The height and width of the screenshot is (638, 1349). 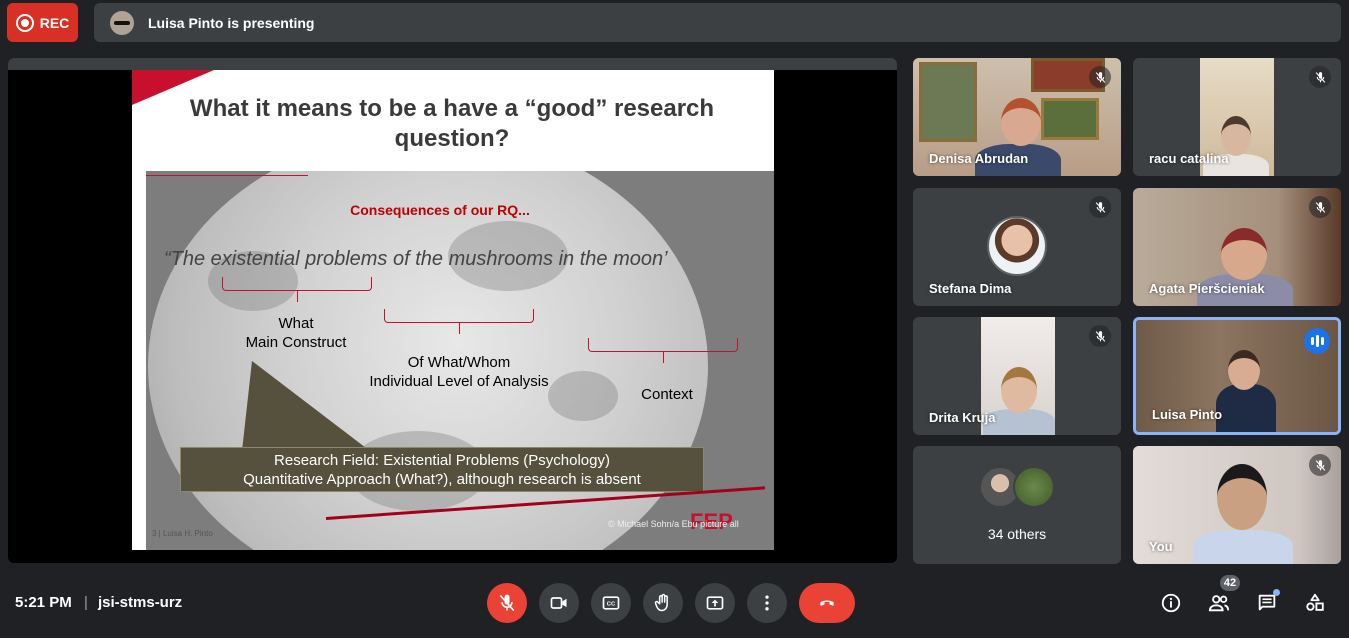 I want to click on participant-tile: Stefana Dima, so click(x=1017, y=247).